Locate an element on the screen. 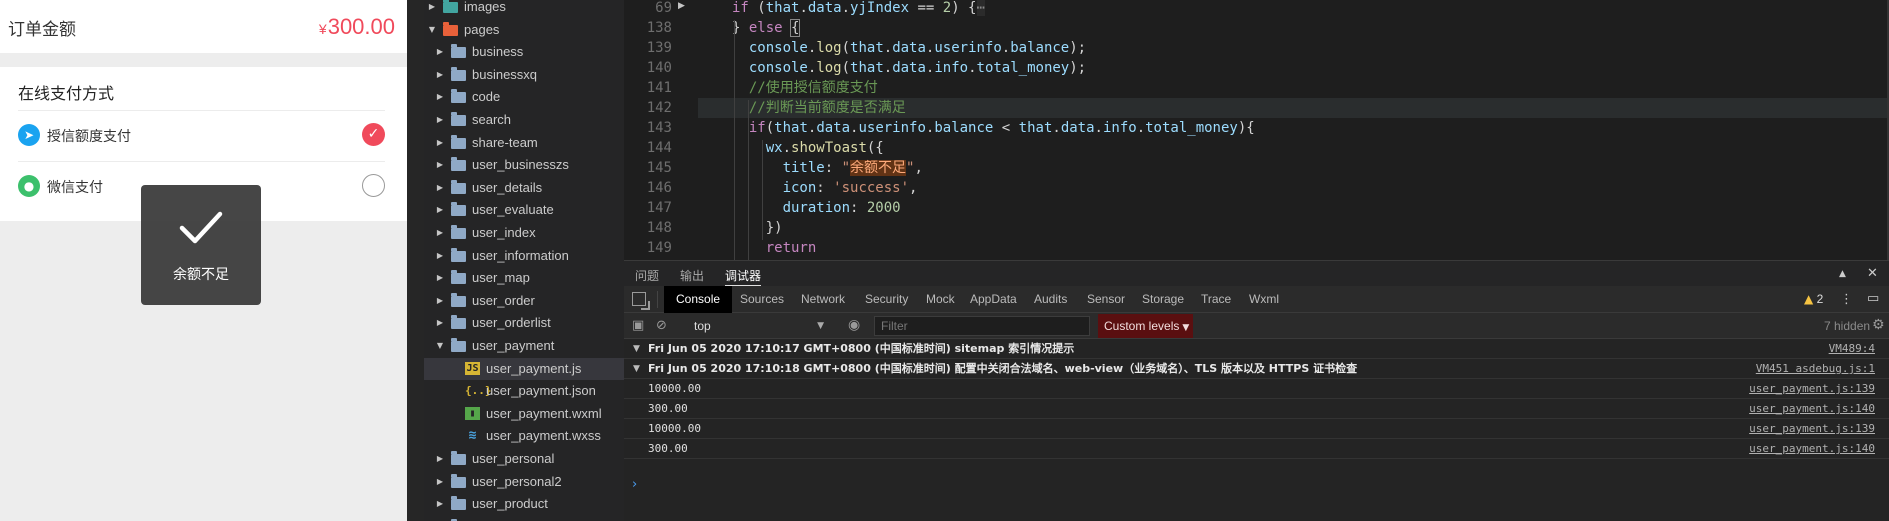  code-line: icon: 'success', is located at coordinates (1293, 188).